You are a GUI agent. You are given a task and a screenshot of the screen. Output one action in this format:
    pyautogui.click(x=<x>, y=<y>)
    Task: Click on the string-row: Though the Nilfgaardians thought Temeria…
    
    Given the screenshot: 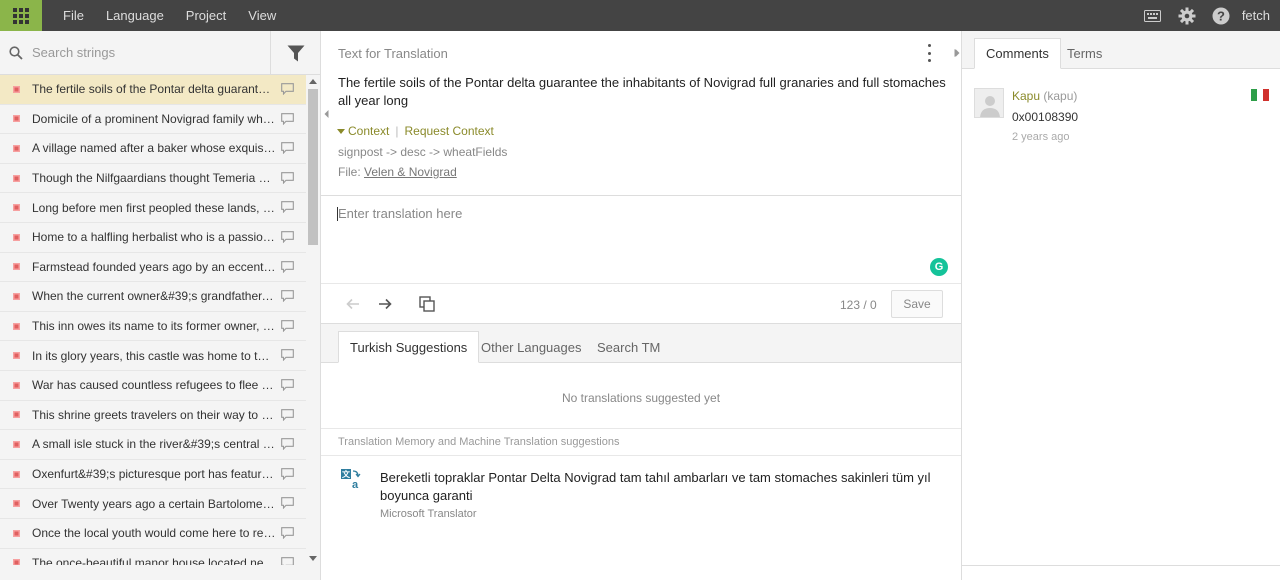 What is the action you would take?
    pyautogui.click(x=153, y=179)
    